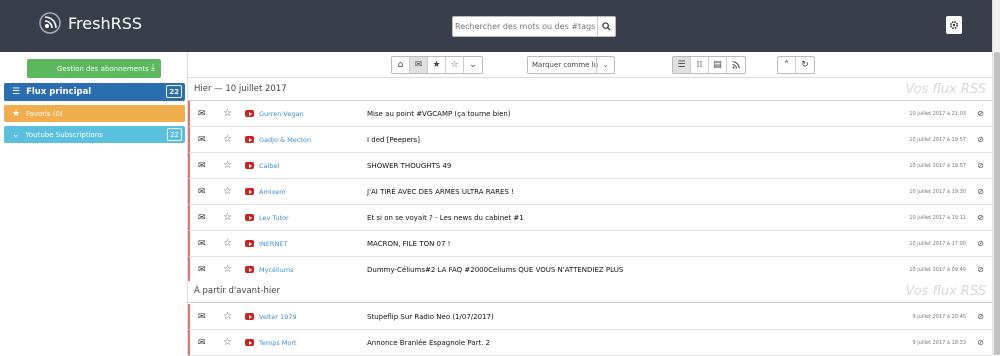  I want to click on gear-icon, so click(954, 25).